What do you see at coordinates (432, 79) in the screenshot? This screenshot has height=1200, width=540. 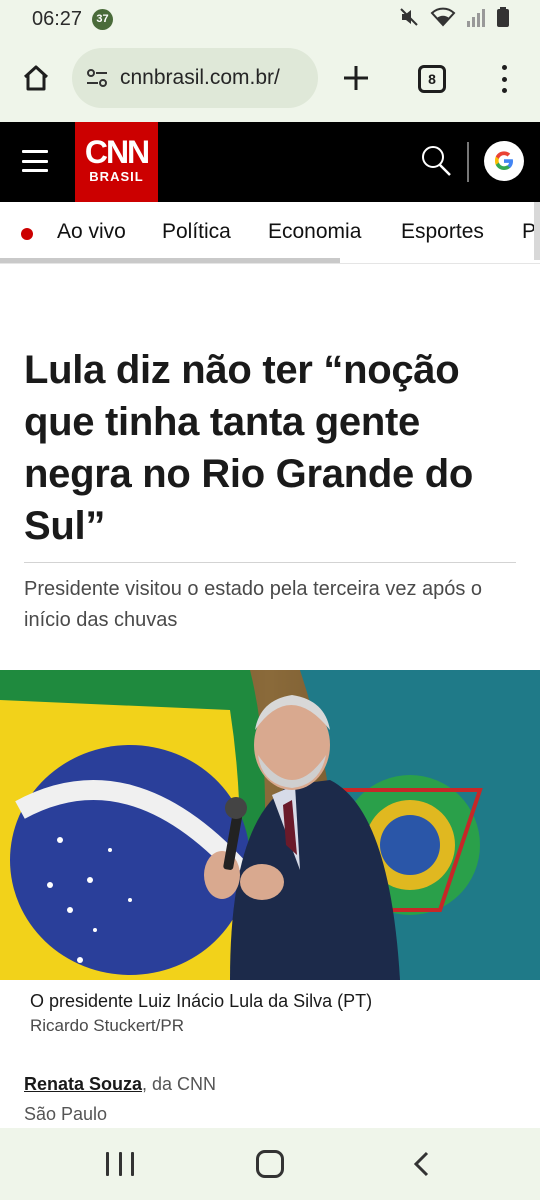 I see `tab-switcher-button: 8` at bounding box center [432, 79].